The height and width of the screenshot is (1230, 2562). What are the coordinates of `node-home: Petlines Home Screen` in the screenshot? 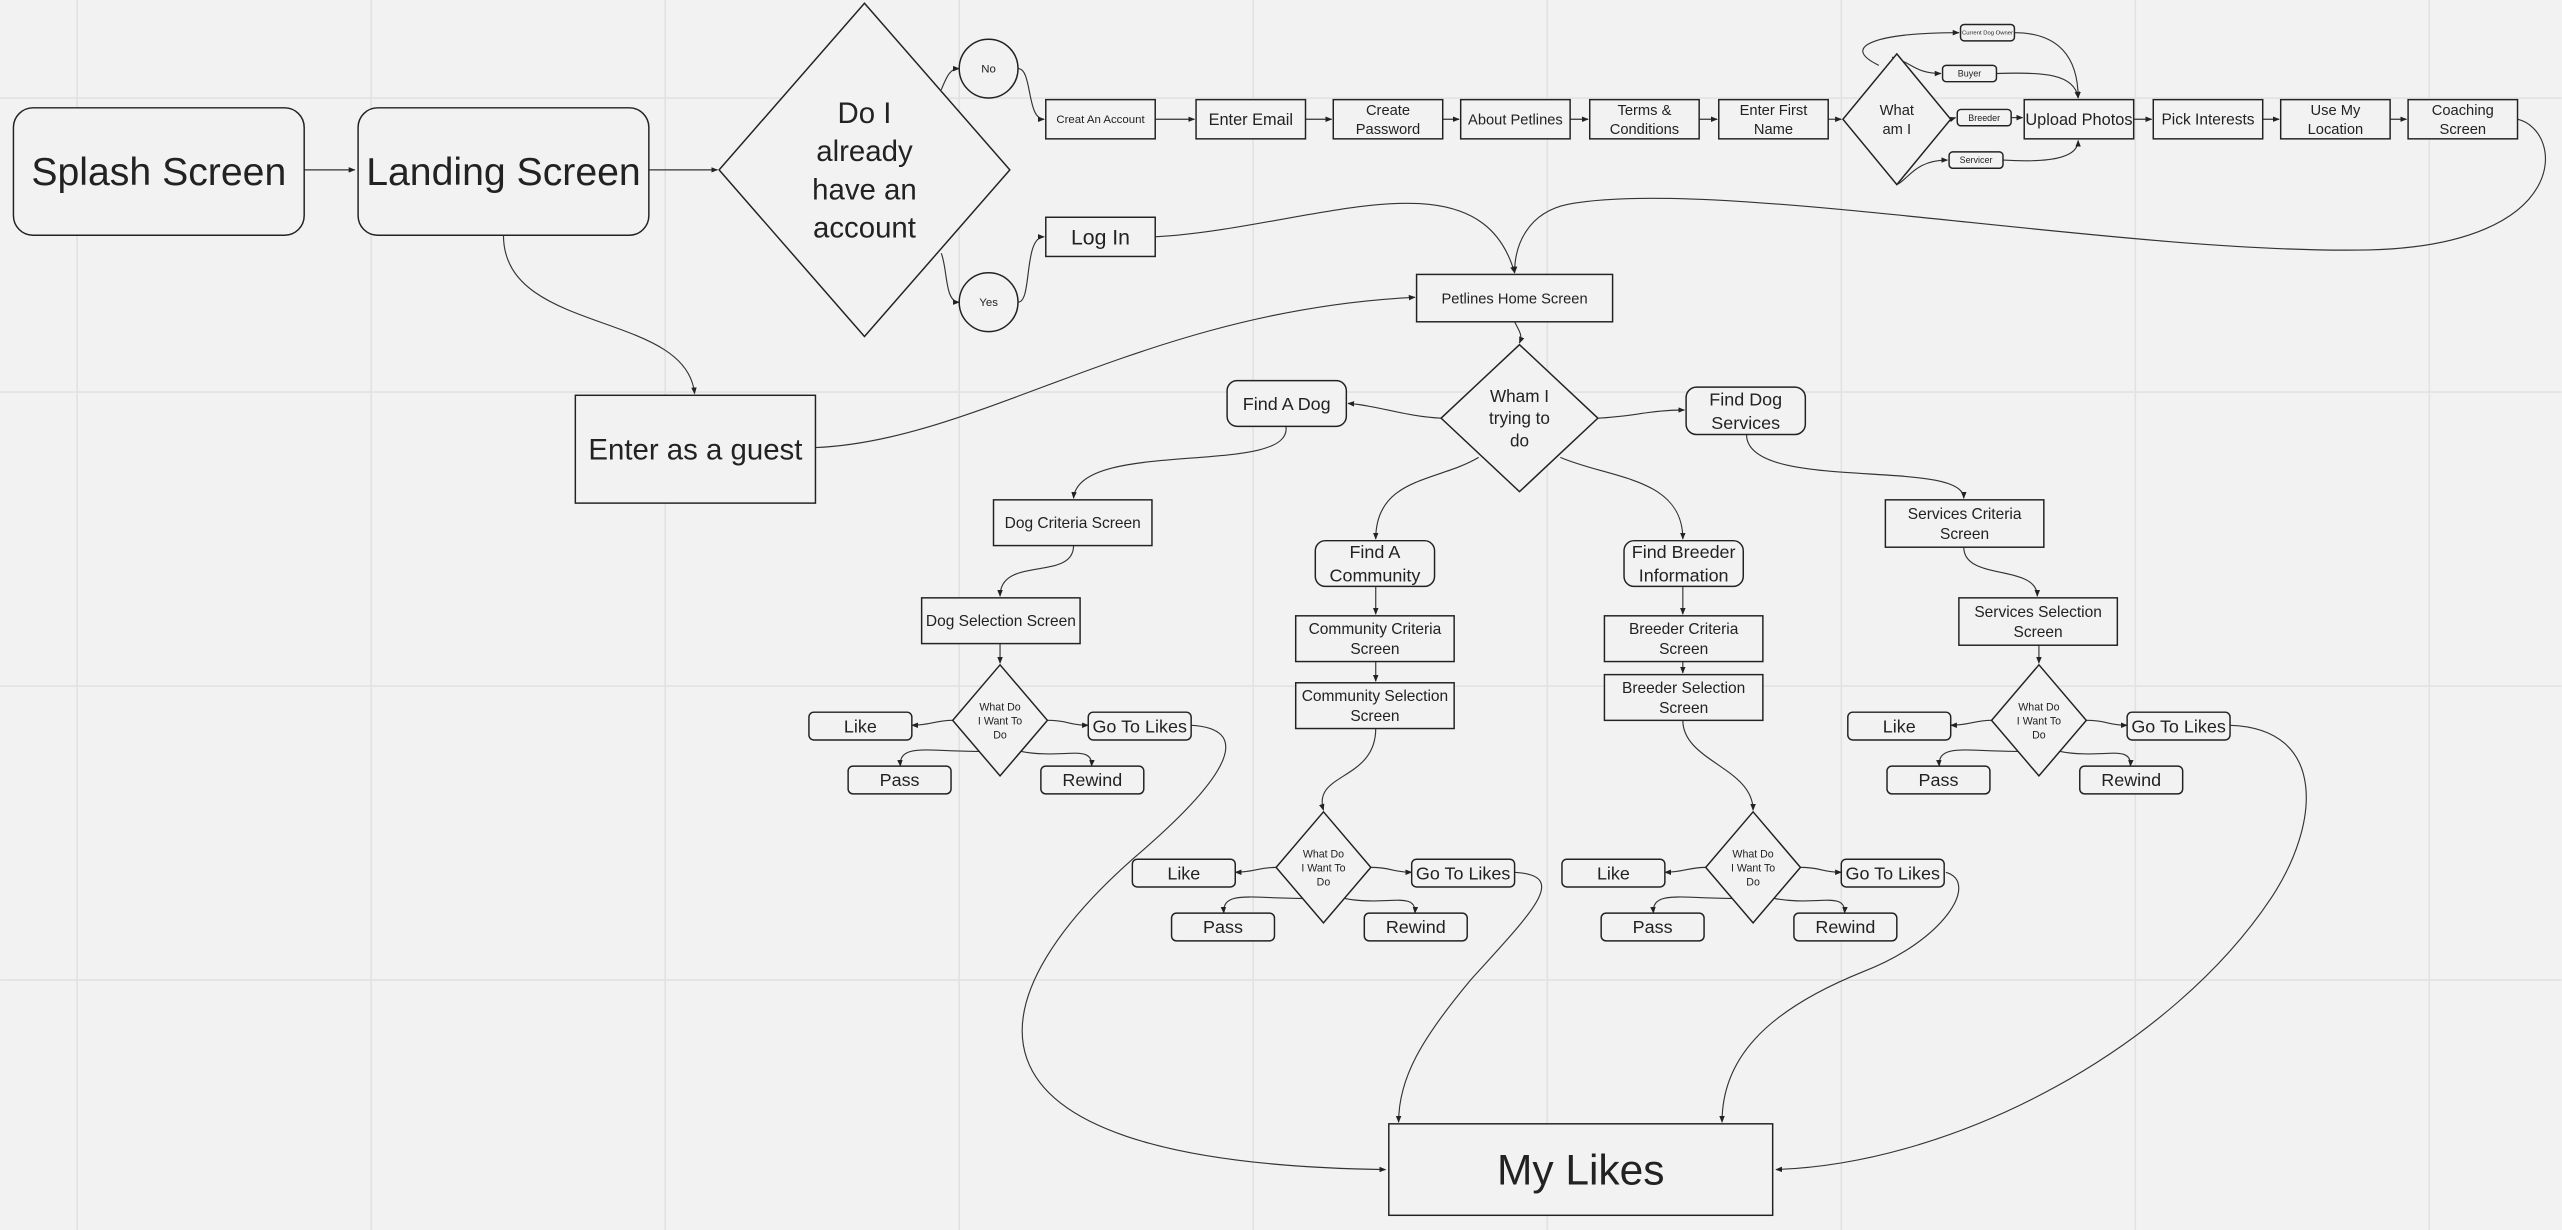 It's located at (1514, 298).